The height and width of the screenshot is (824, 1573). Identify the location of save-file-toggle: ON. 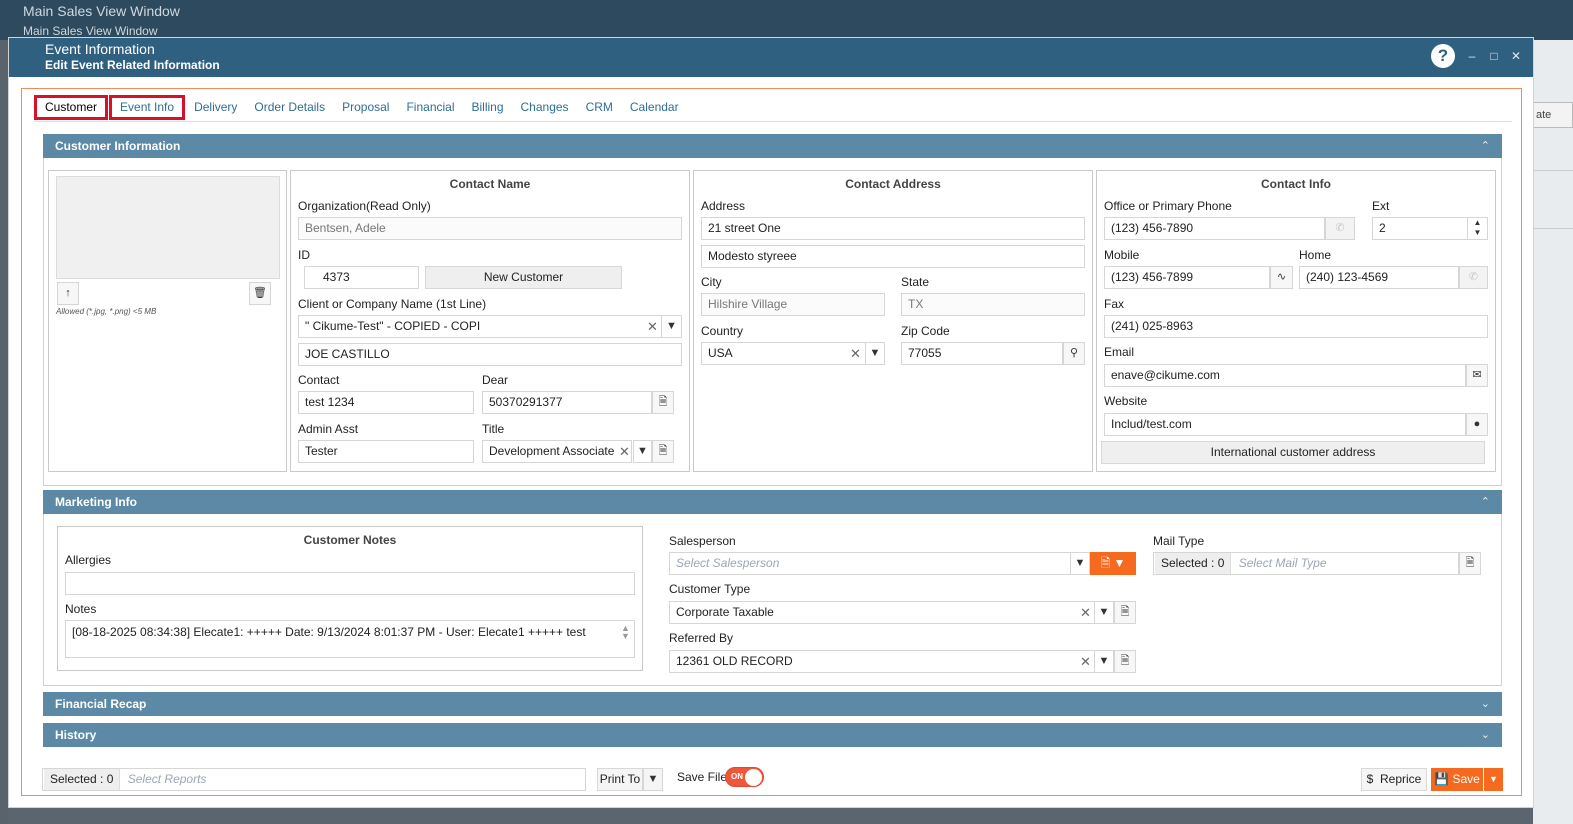
(744, 777).